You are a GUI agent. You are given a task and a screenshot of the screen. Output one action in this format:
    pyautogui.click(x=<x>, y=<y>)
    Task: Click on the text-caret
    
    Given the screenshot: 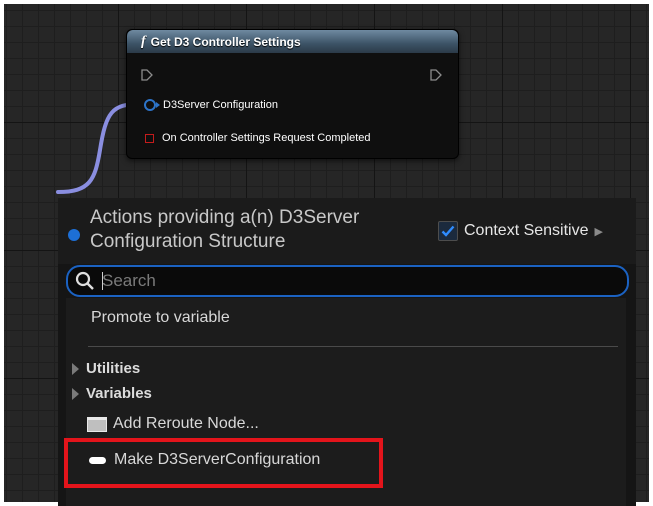 What is the action you would take?
    pyautogui.click(x=102, y=281)
    